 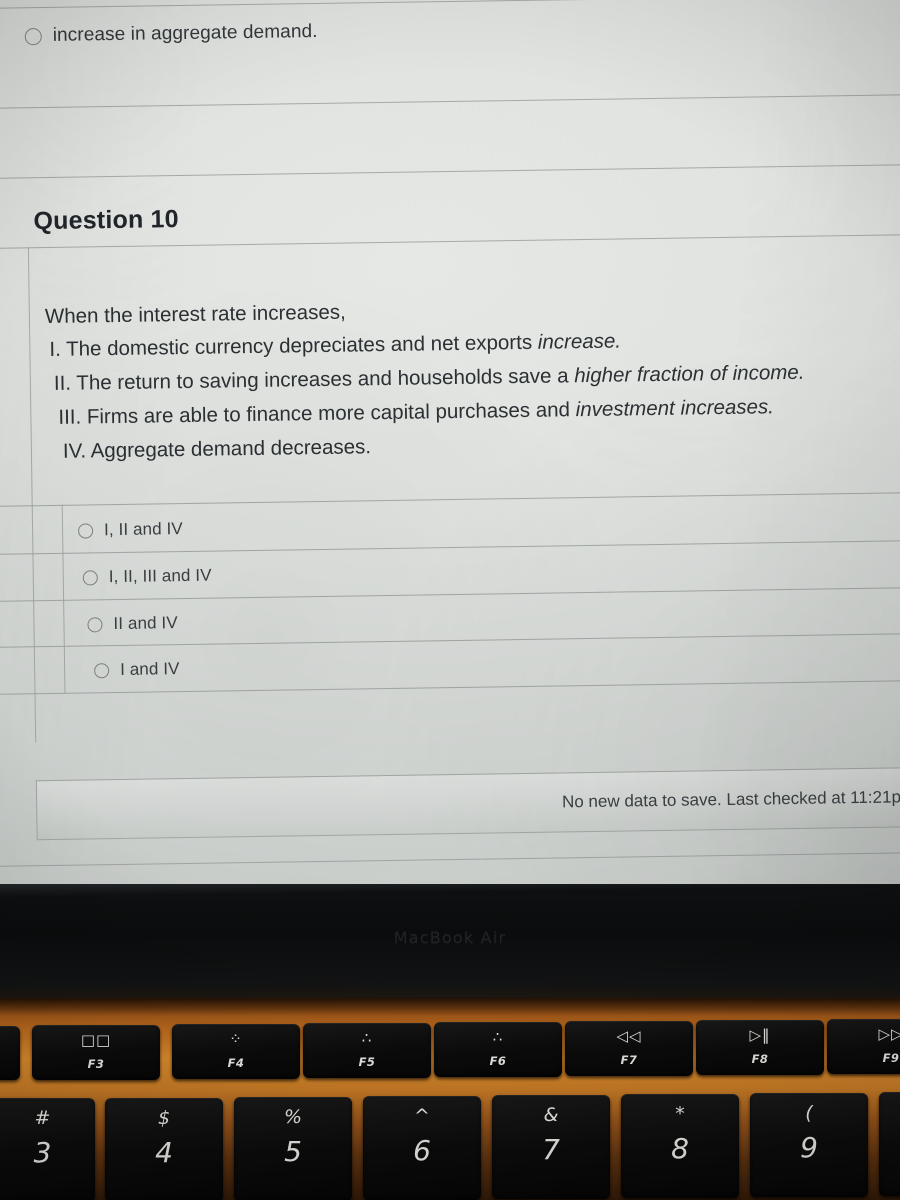 I want to click on option-4: I and IV, so click(x=137, y=669).